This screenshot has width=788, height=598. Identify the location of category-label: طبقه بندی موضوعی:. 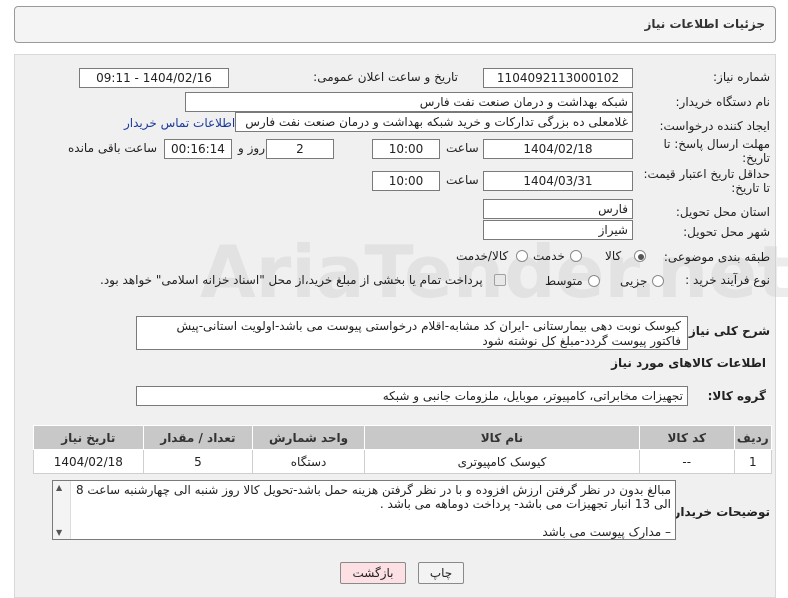
(716, 257).